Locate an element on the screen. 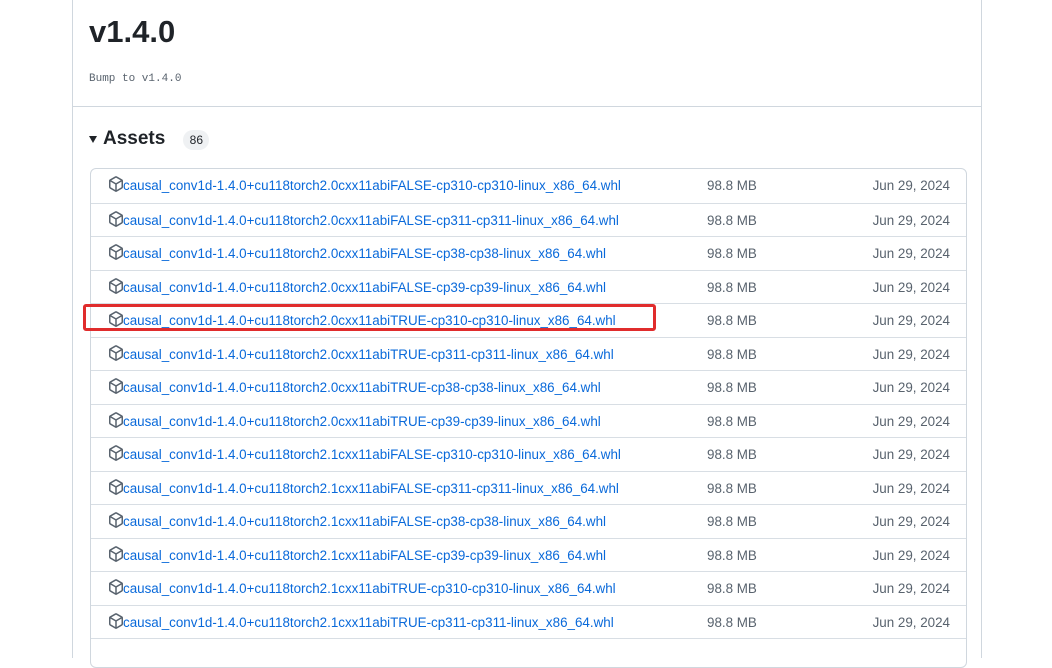  asset-row-partial is located at coordinates (528, 652).